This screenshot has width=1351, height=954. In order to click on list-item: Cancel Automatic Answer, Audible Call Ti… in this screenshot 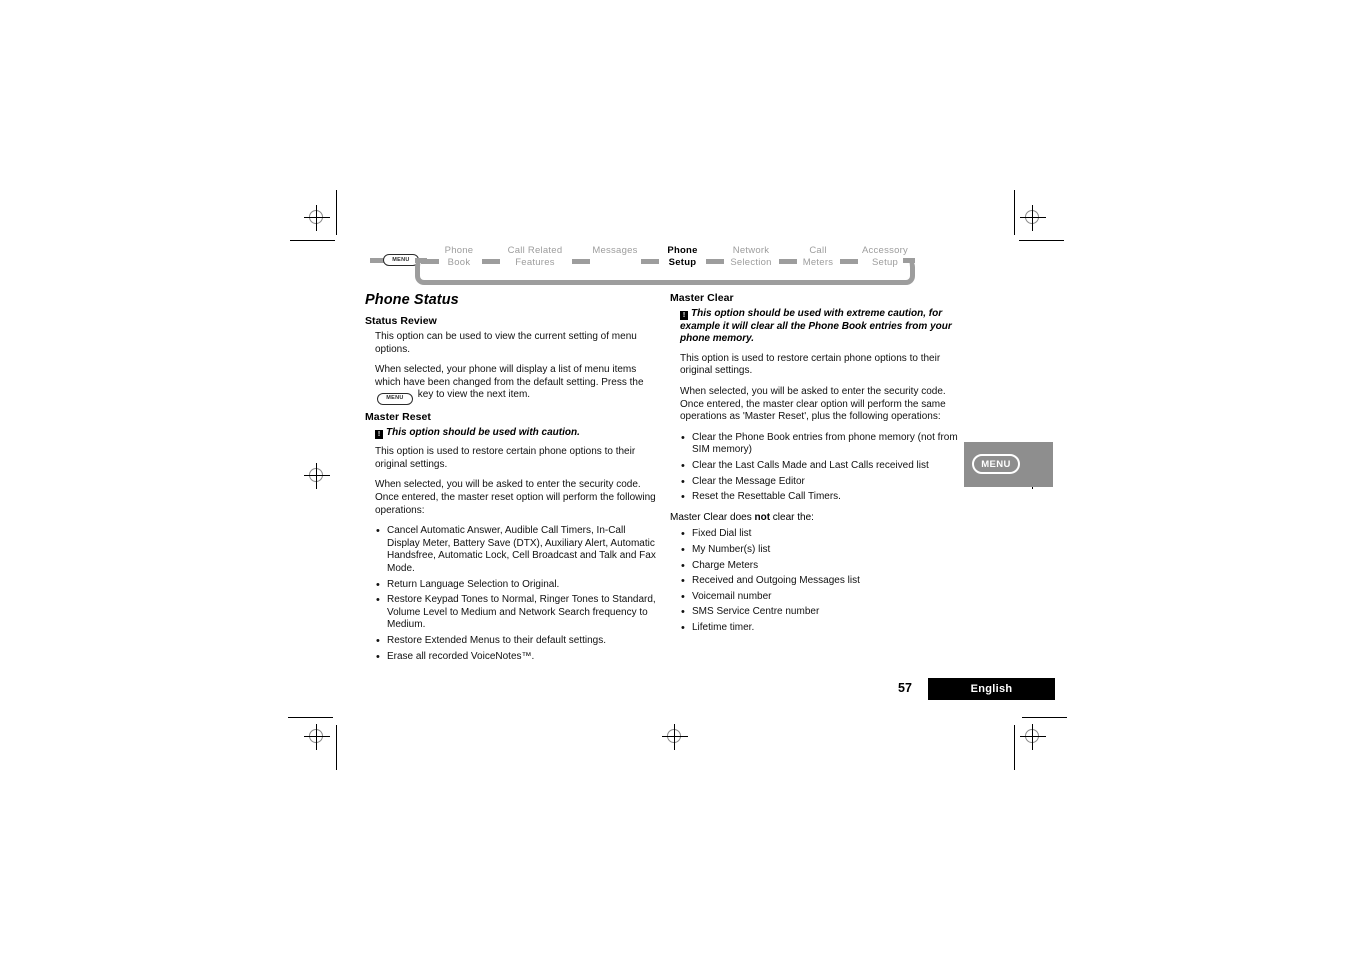, I will do `click(517, 550)`.